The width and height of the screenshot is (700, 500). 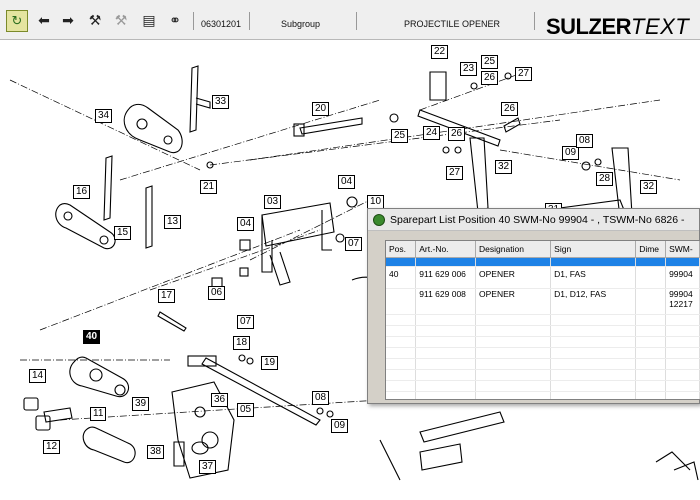 What do you see at coordinates (593, 301) in the screenshot?
I see `cell-sign: D1, D12, FAS` at bounding box center [593, 301].